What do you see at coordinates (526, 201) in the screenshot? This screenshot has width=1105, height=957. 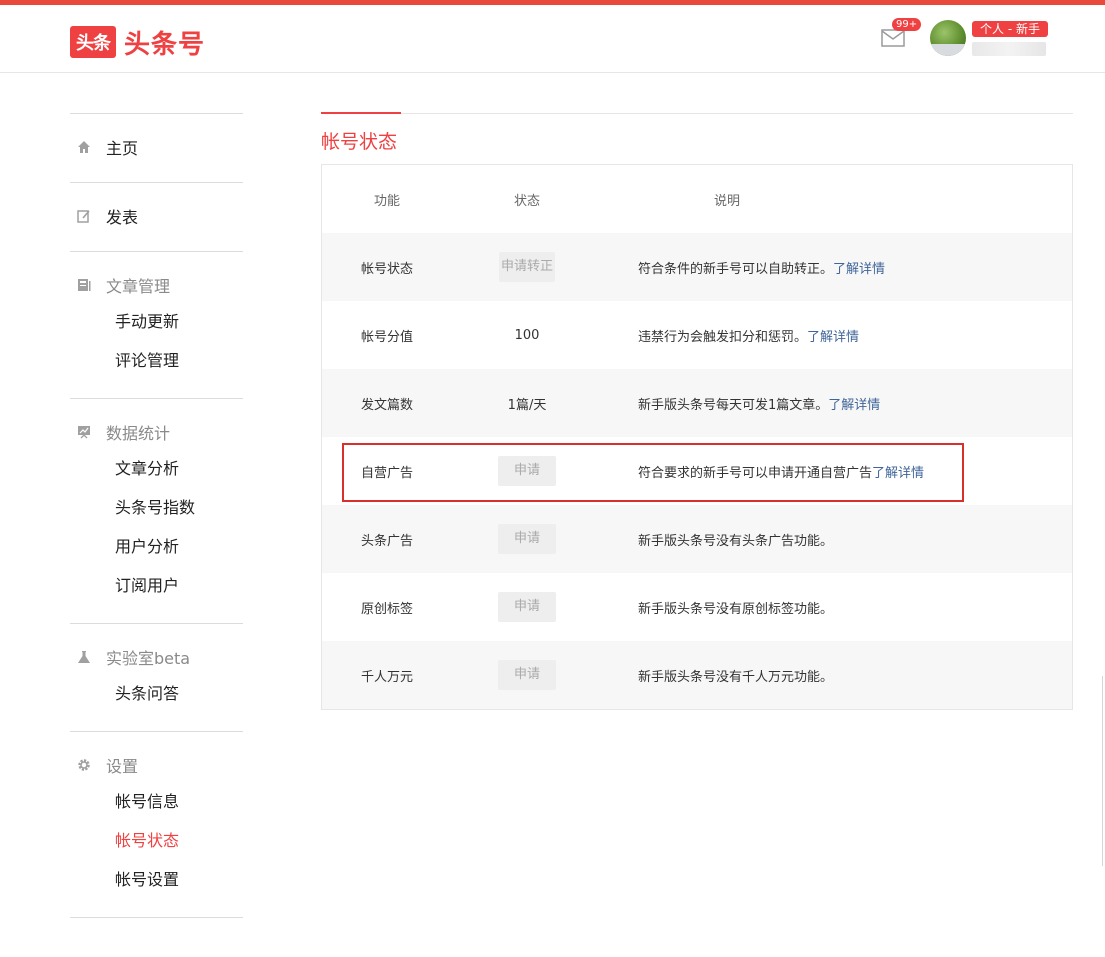 I see `column-header-status: 状态` at bounding box center [526, 201].